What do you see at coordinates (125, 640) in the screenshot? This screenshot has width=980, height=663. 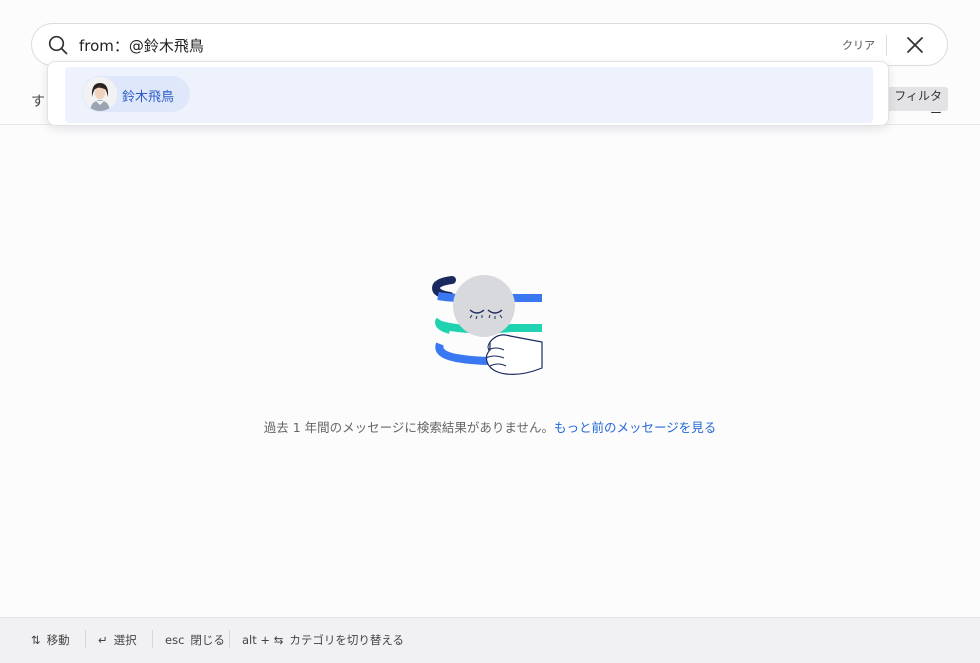 I see `hint-select-label: 選択` at bounding box center [125, 640].